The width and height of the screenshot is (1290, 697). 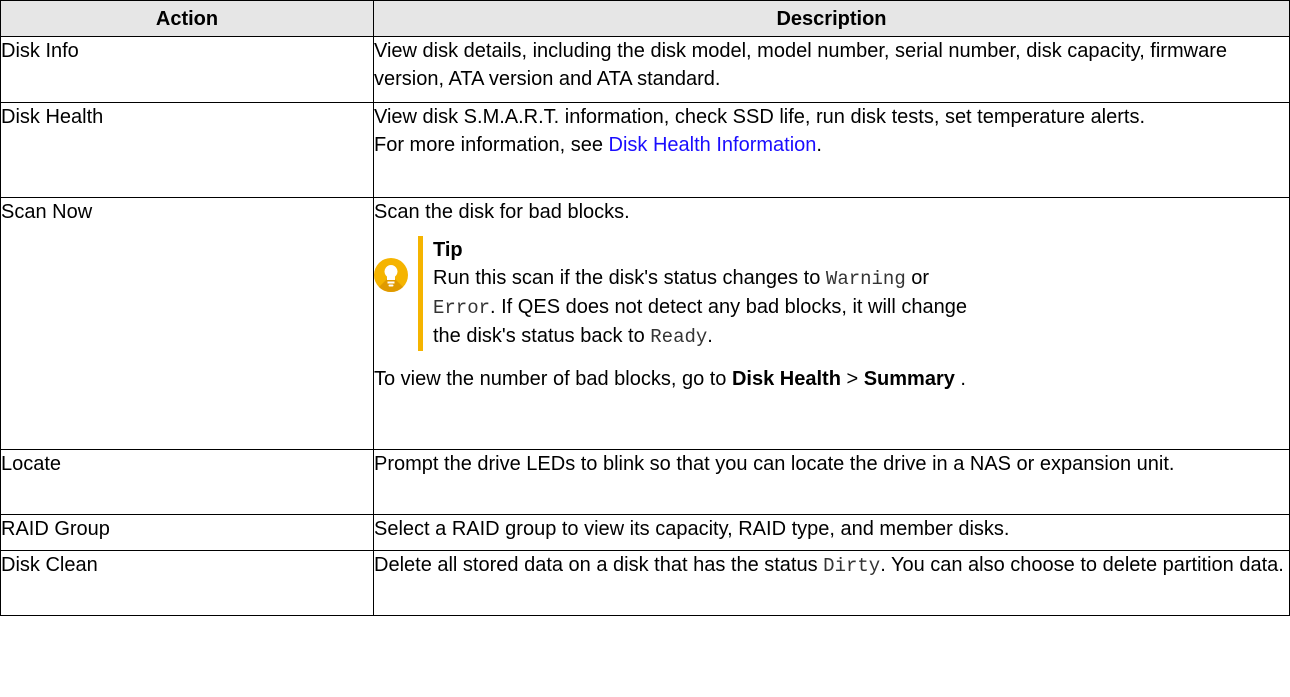 I want to click on status-code: Dirty, so click(x=852, y=566).